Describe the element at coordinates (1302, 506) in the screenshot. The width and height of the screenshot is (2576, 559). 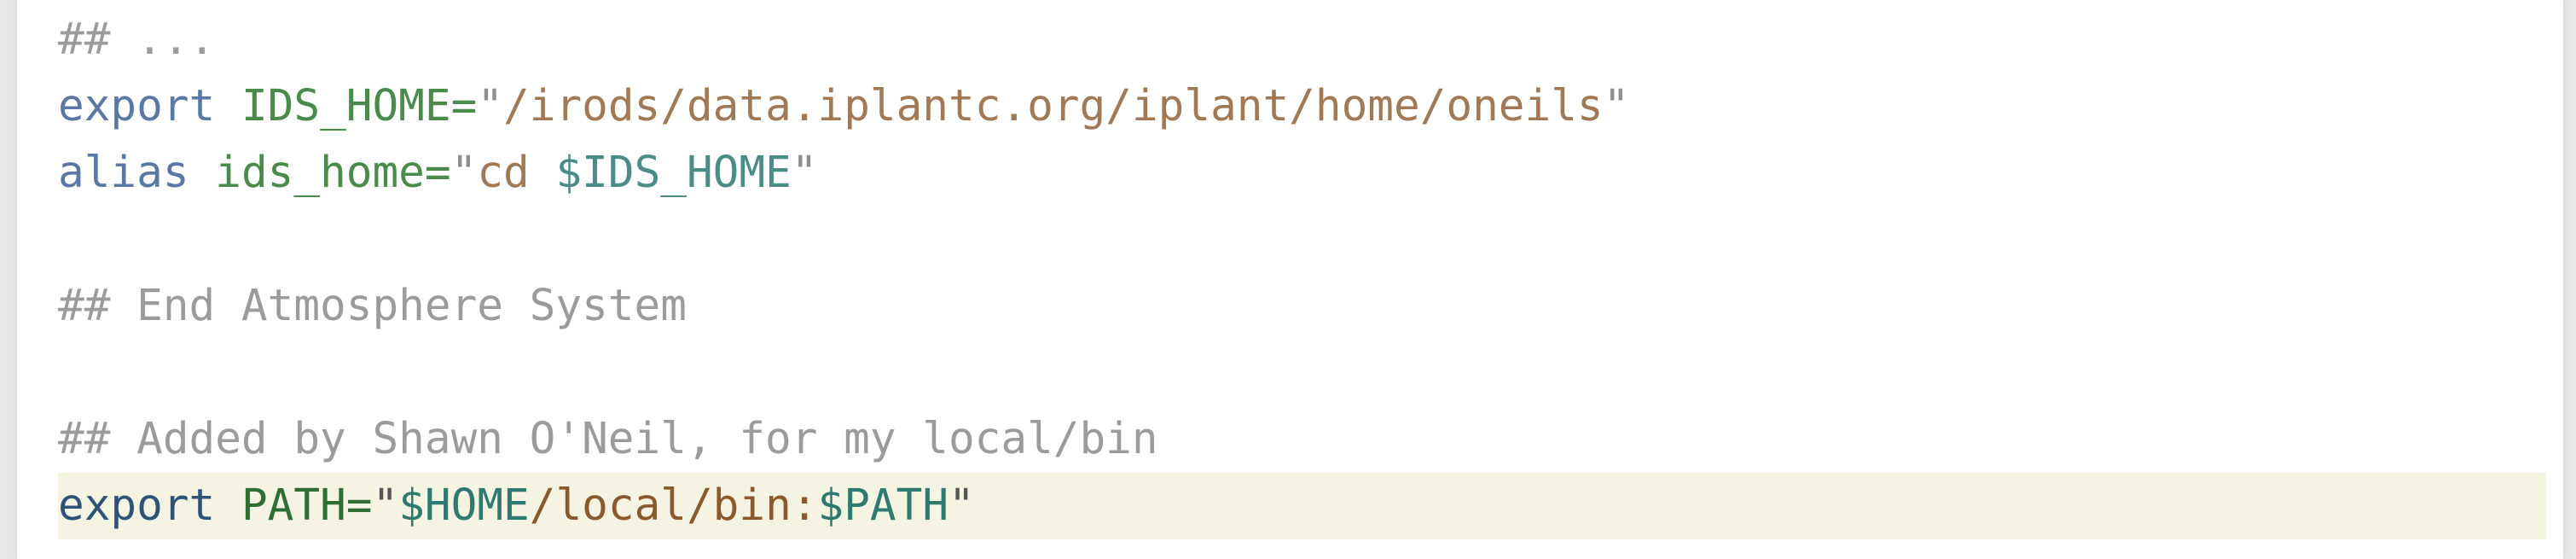
I see `code-line-current: export PATH="$HOME/local/bin:$PATH"` at that location.